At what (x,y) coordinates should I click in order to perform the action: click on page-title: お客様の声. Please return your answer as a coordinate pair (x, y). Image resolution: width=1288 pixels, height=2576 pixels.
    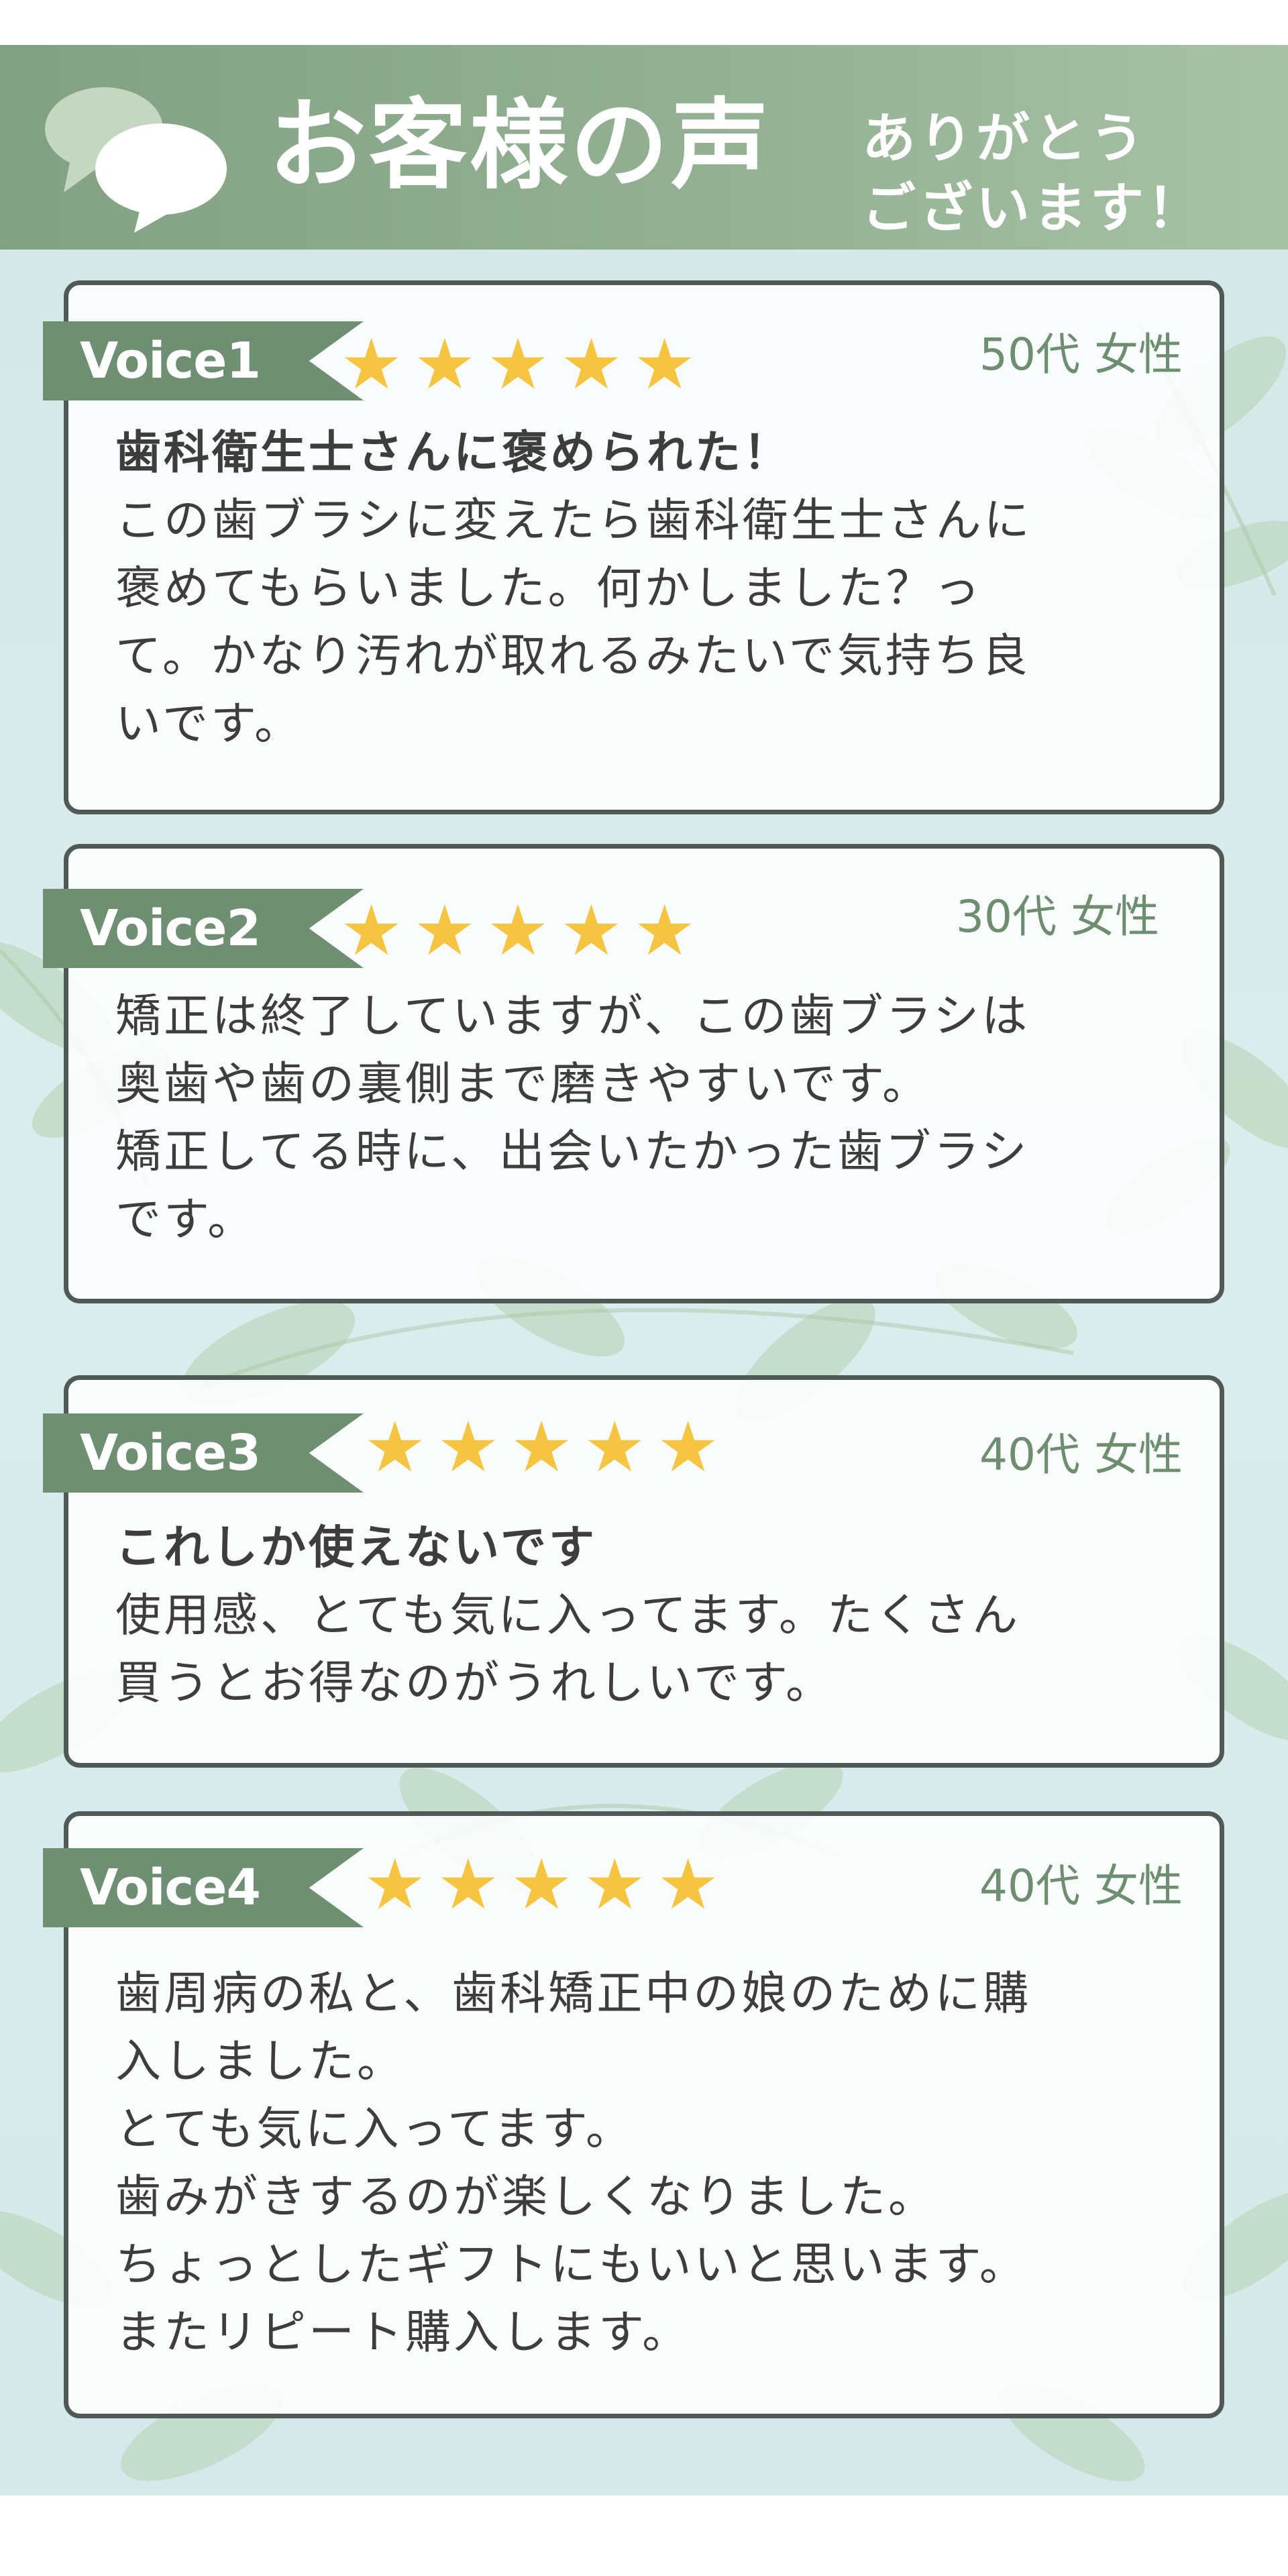
    Looking at the image, I should click on (519, 146).